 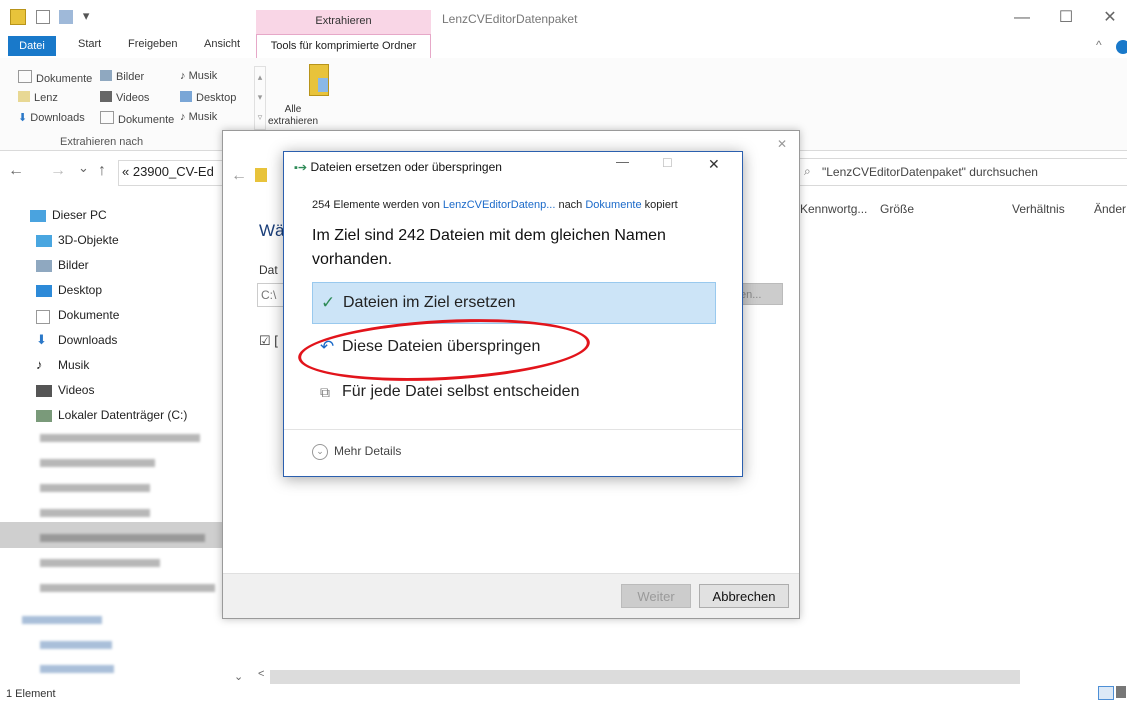 What do you see at coordinates (930, 172) in the screenshot?
I see `search-input: "LenzCVEditorDatenpaket" durchsuchen` at bounding box center [930, 172].